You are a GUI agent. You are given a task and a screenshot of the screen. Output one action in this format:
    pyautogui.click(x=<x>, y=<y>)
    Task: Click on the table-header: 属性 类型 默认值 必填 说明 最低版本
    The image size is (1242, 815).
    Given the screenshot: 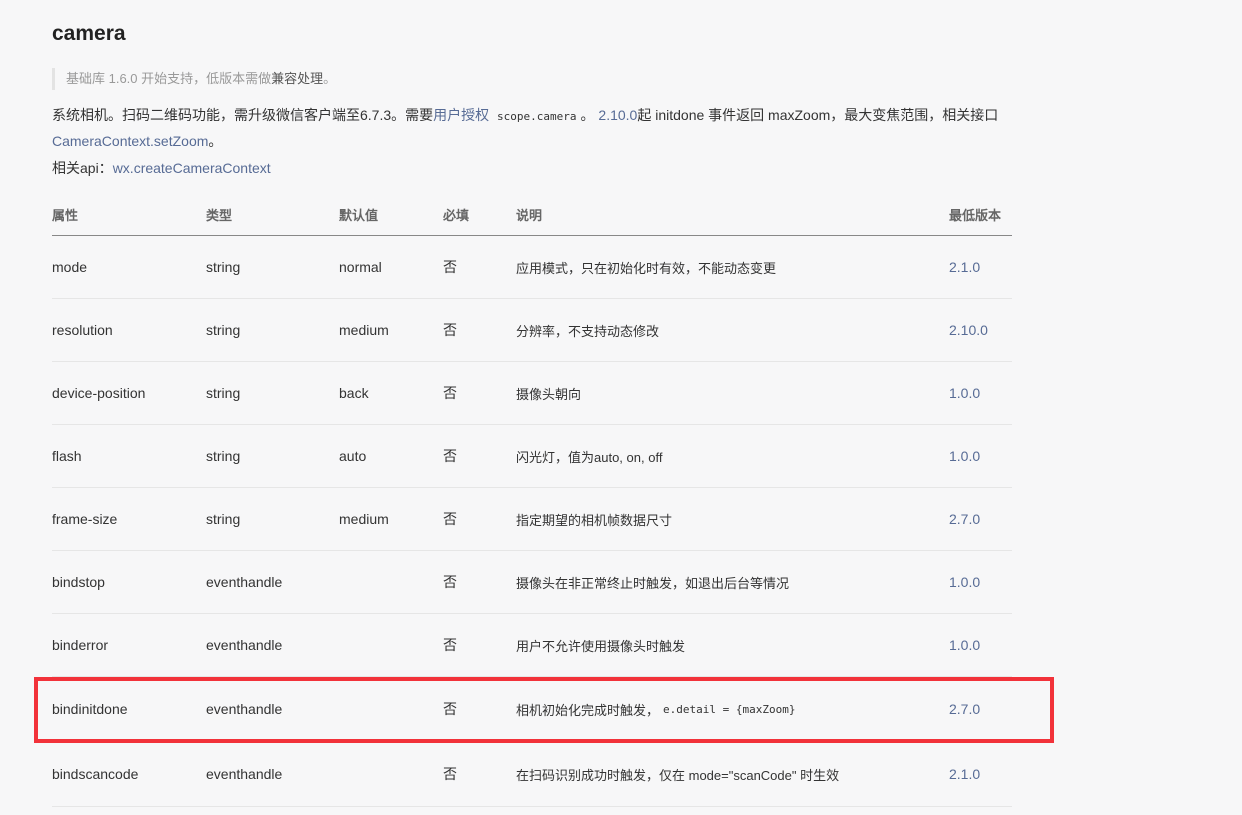 What is the action you would take?
    pyautogui.click(x=532, y=216)
    